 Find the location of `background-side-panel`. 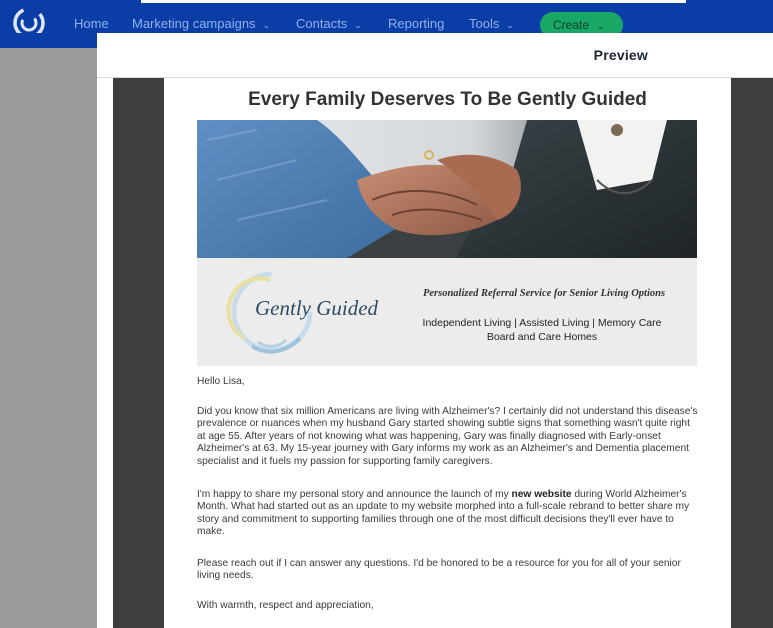

background-side-panel is located at coordinates (48, 338).